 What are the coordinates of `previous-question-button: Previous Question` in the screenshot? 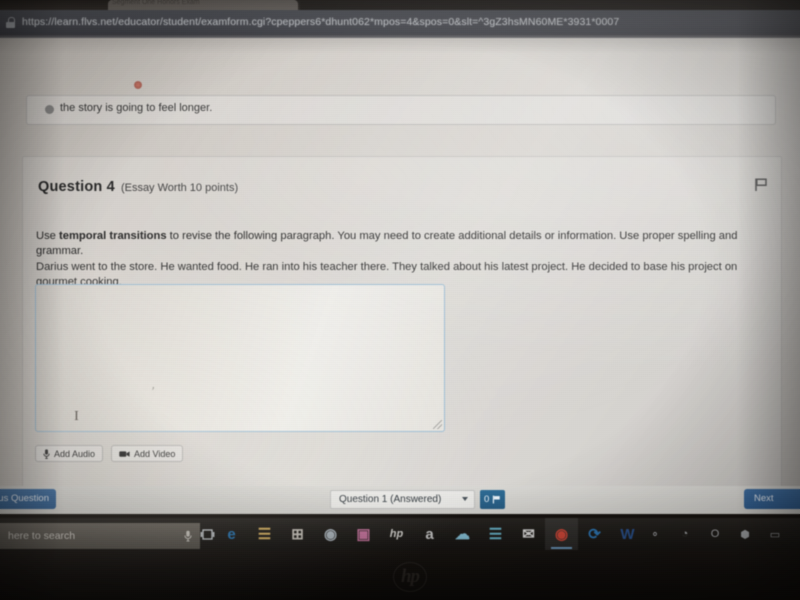 It's located at (28, 499).